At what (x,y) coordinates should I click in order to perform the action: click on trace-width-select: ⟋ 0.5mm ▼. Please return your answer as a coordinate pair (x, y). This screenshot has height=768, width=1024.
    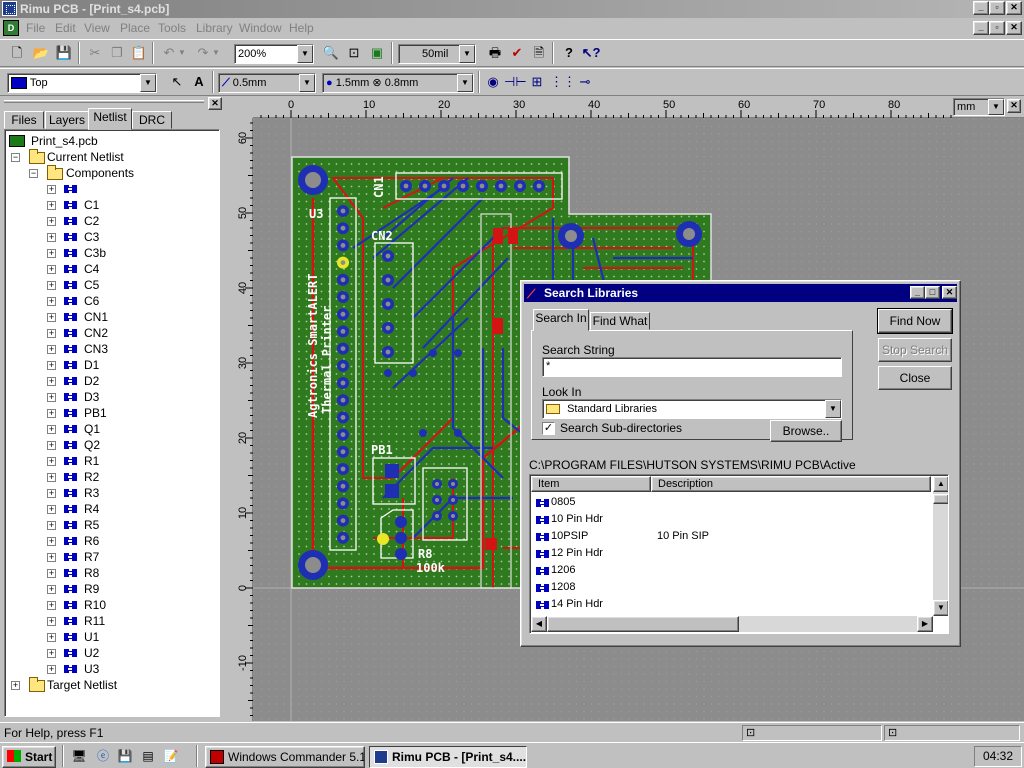
    Looking at the image, I should click on (267, 83).